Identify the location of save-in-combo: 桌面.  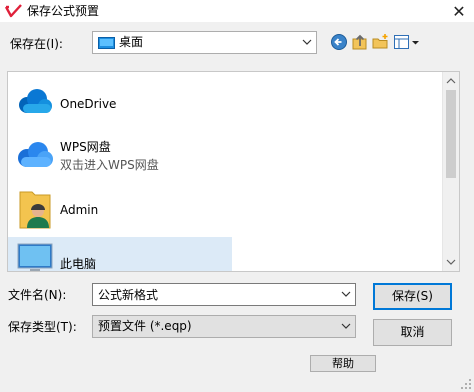
(204, 42).